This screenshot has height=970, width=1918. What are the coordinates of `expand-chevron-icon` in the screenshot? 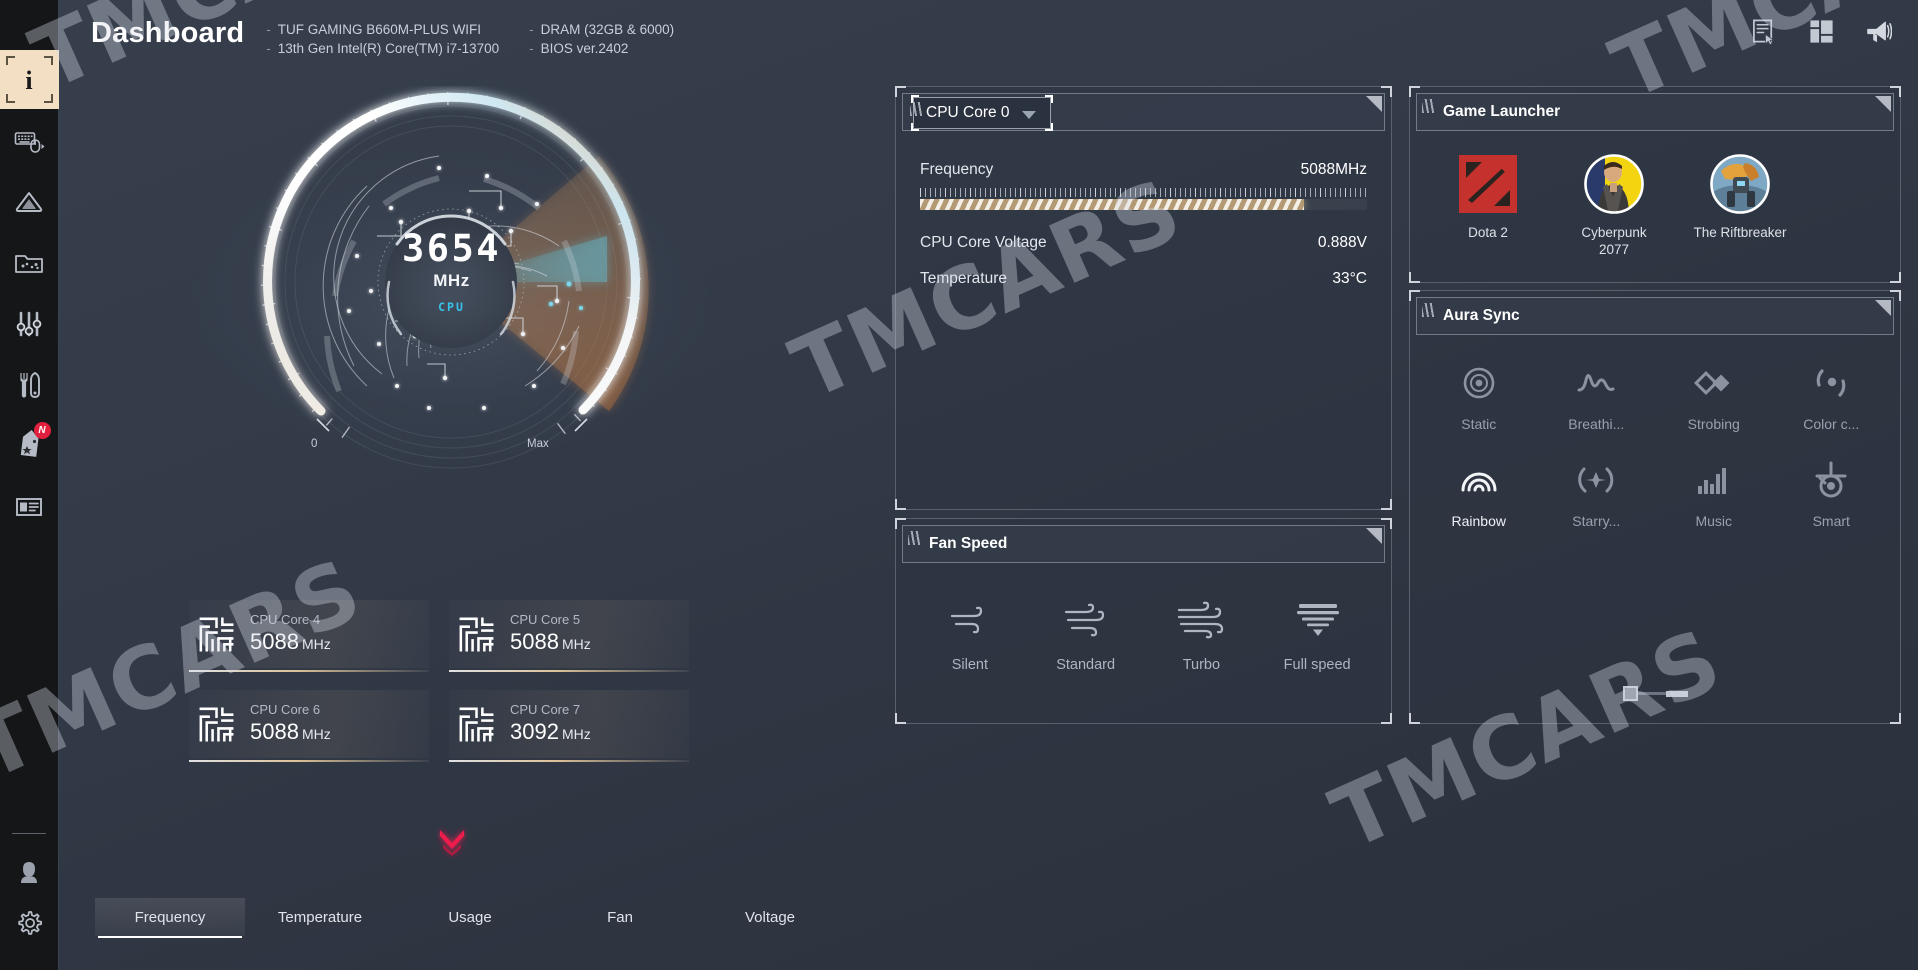 It's located at (452, 842).